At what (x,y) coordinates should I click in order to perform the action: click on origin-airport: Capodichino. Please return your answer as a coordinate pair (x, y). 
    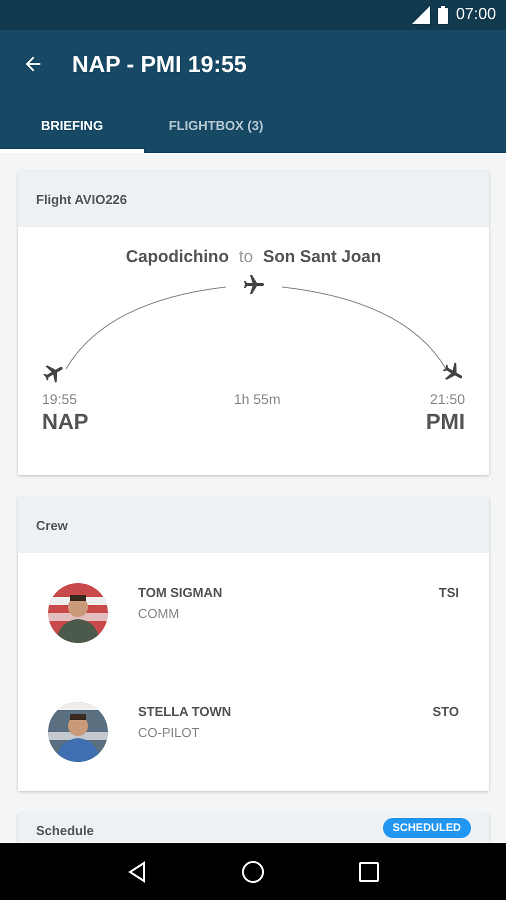
    Looking at the image, I should click on (177, 257).